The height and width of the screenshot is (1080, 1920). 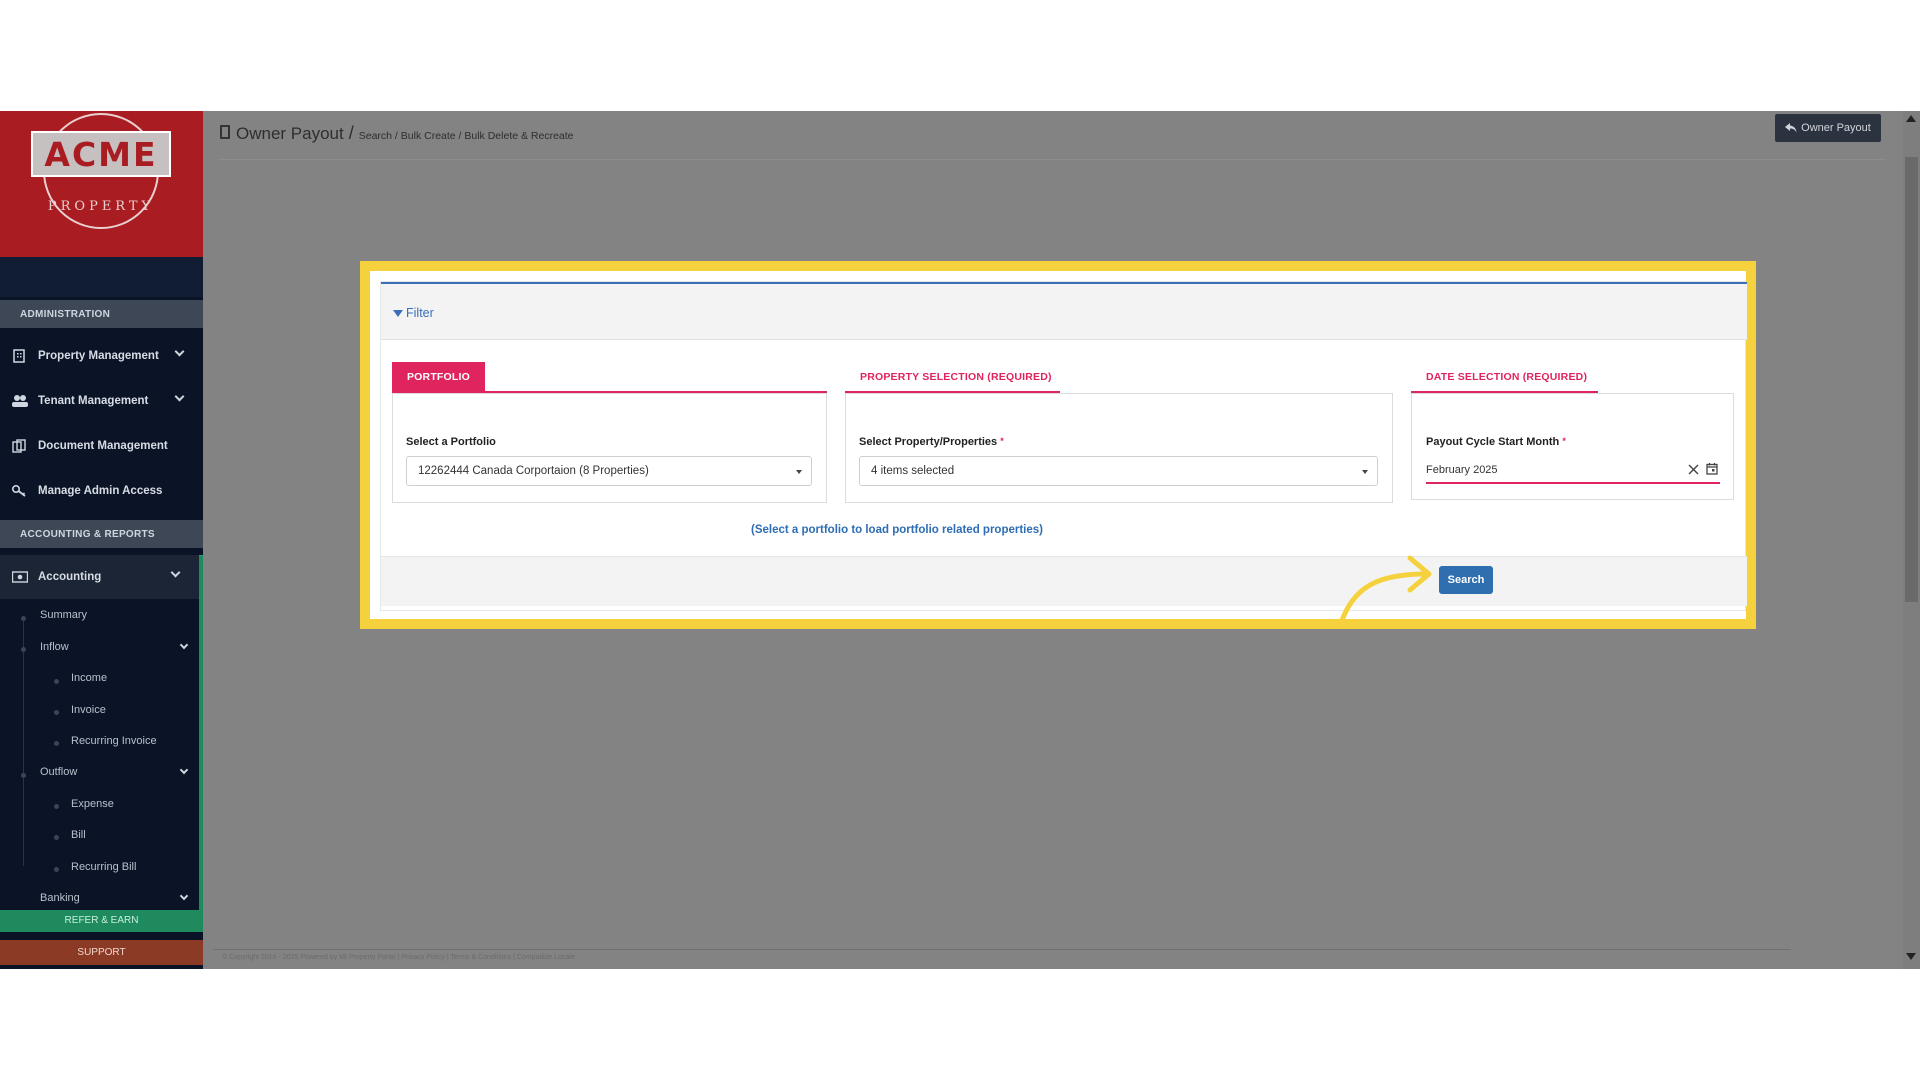 What do you see at coordinates (398, 313) in the screenshot?
I see `filter-icon` at bounding box center [398, 313].